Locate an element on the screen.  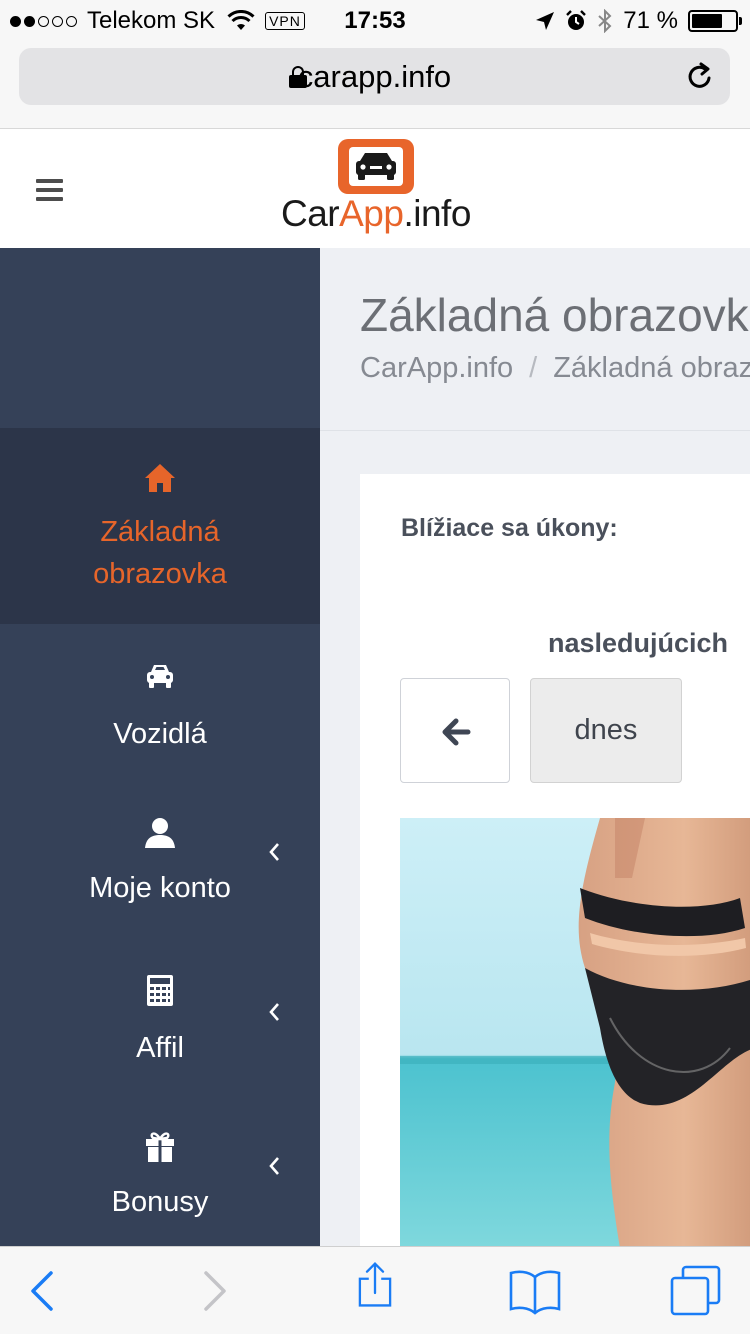
carapp-logo: CarApp.info is located at coordinates (376, 189).